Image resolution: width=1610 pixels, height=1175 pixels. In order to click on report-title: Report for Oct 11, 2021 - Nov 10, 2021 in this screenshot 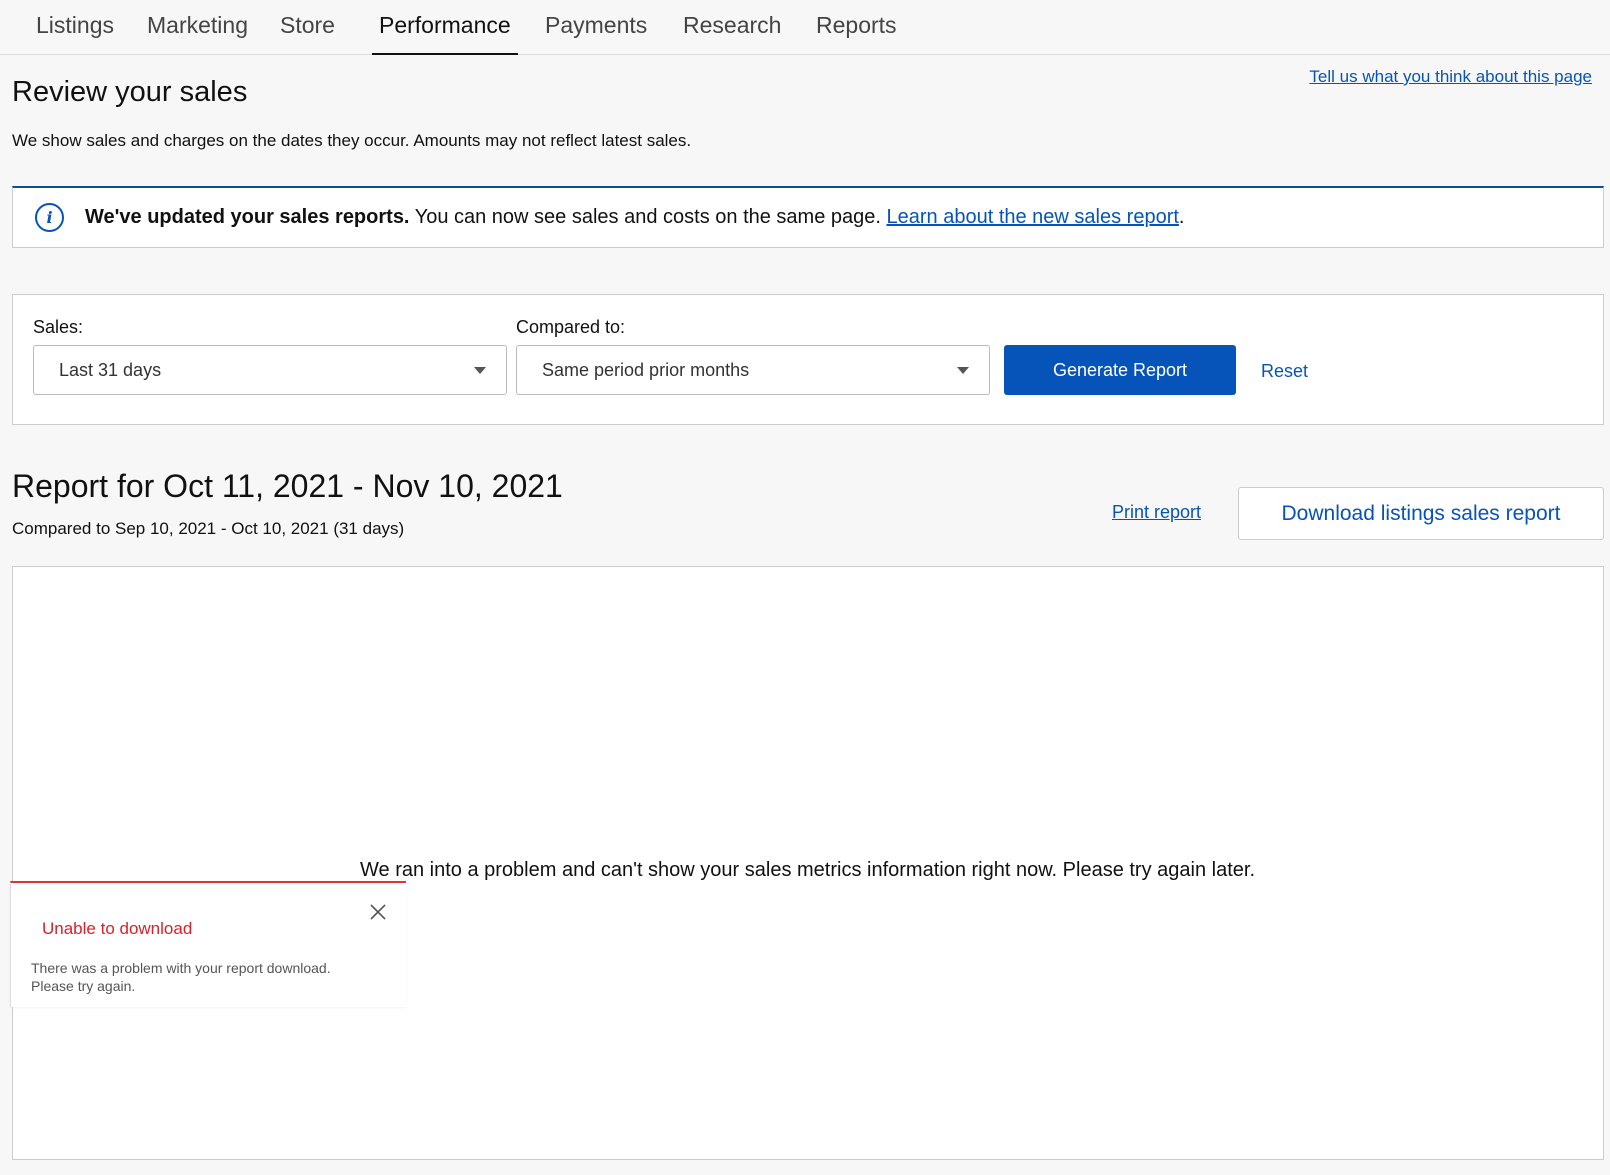, I will do `click(287, 486)`.